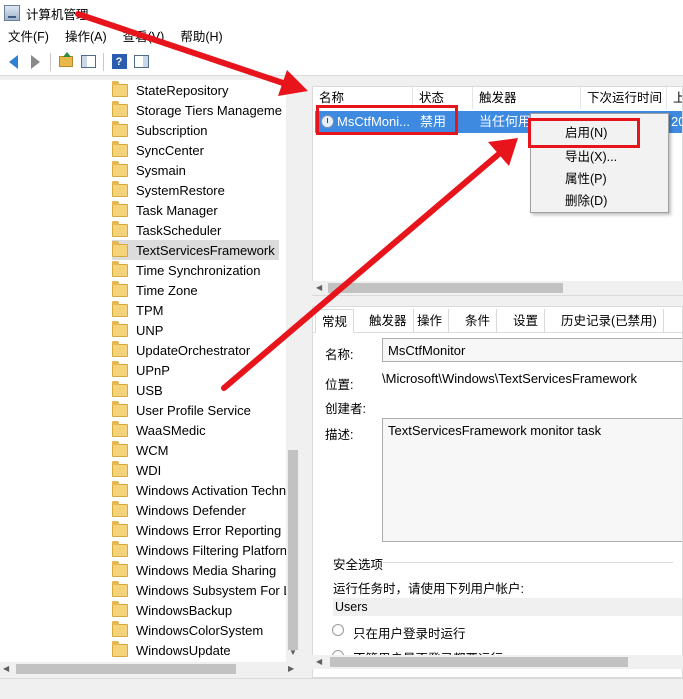 The image size is (683, 699). What do you see at coordinates (86, 37) in the screenshot?
I see `menu-action: 操作(A)` at bounding box center [86, 37].